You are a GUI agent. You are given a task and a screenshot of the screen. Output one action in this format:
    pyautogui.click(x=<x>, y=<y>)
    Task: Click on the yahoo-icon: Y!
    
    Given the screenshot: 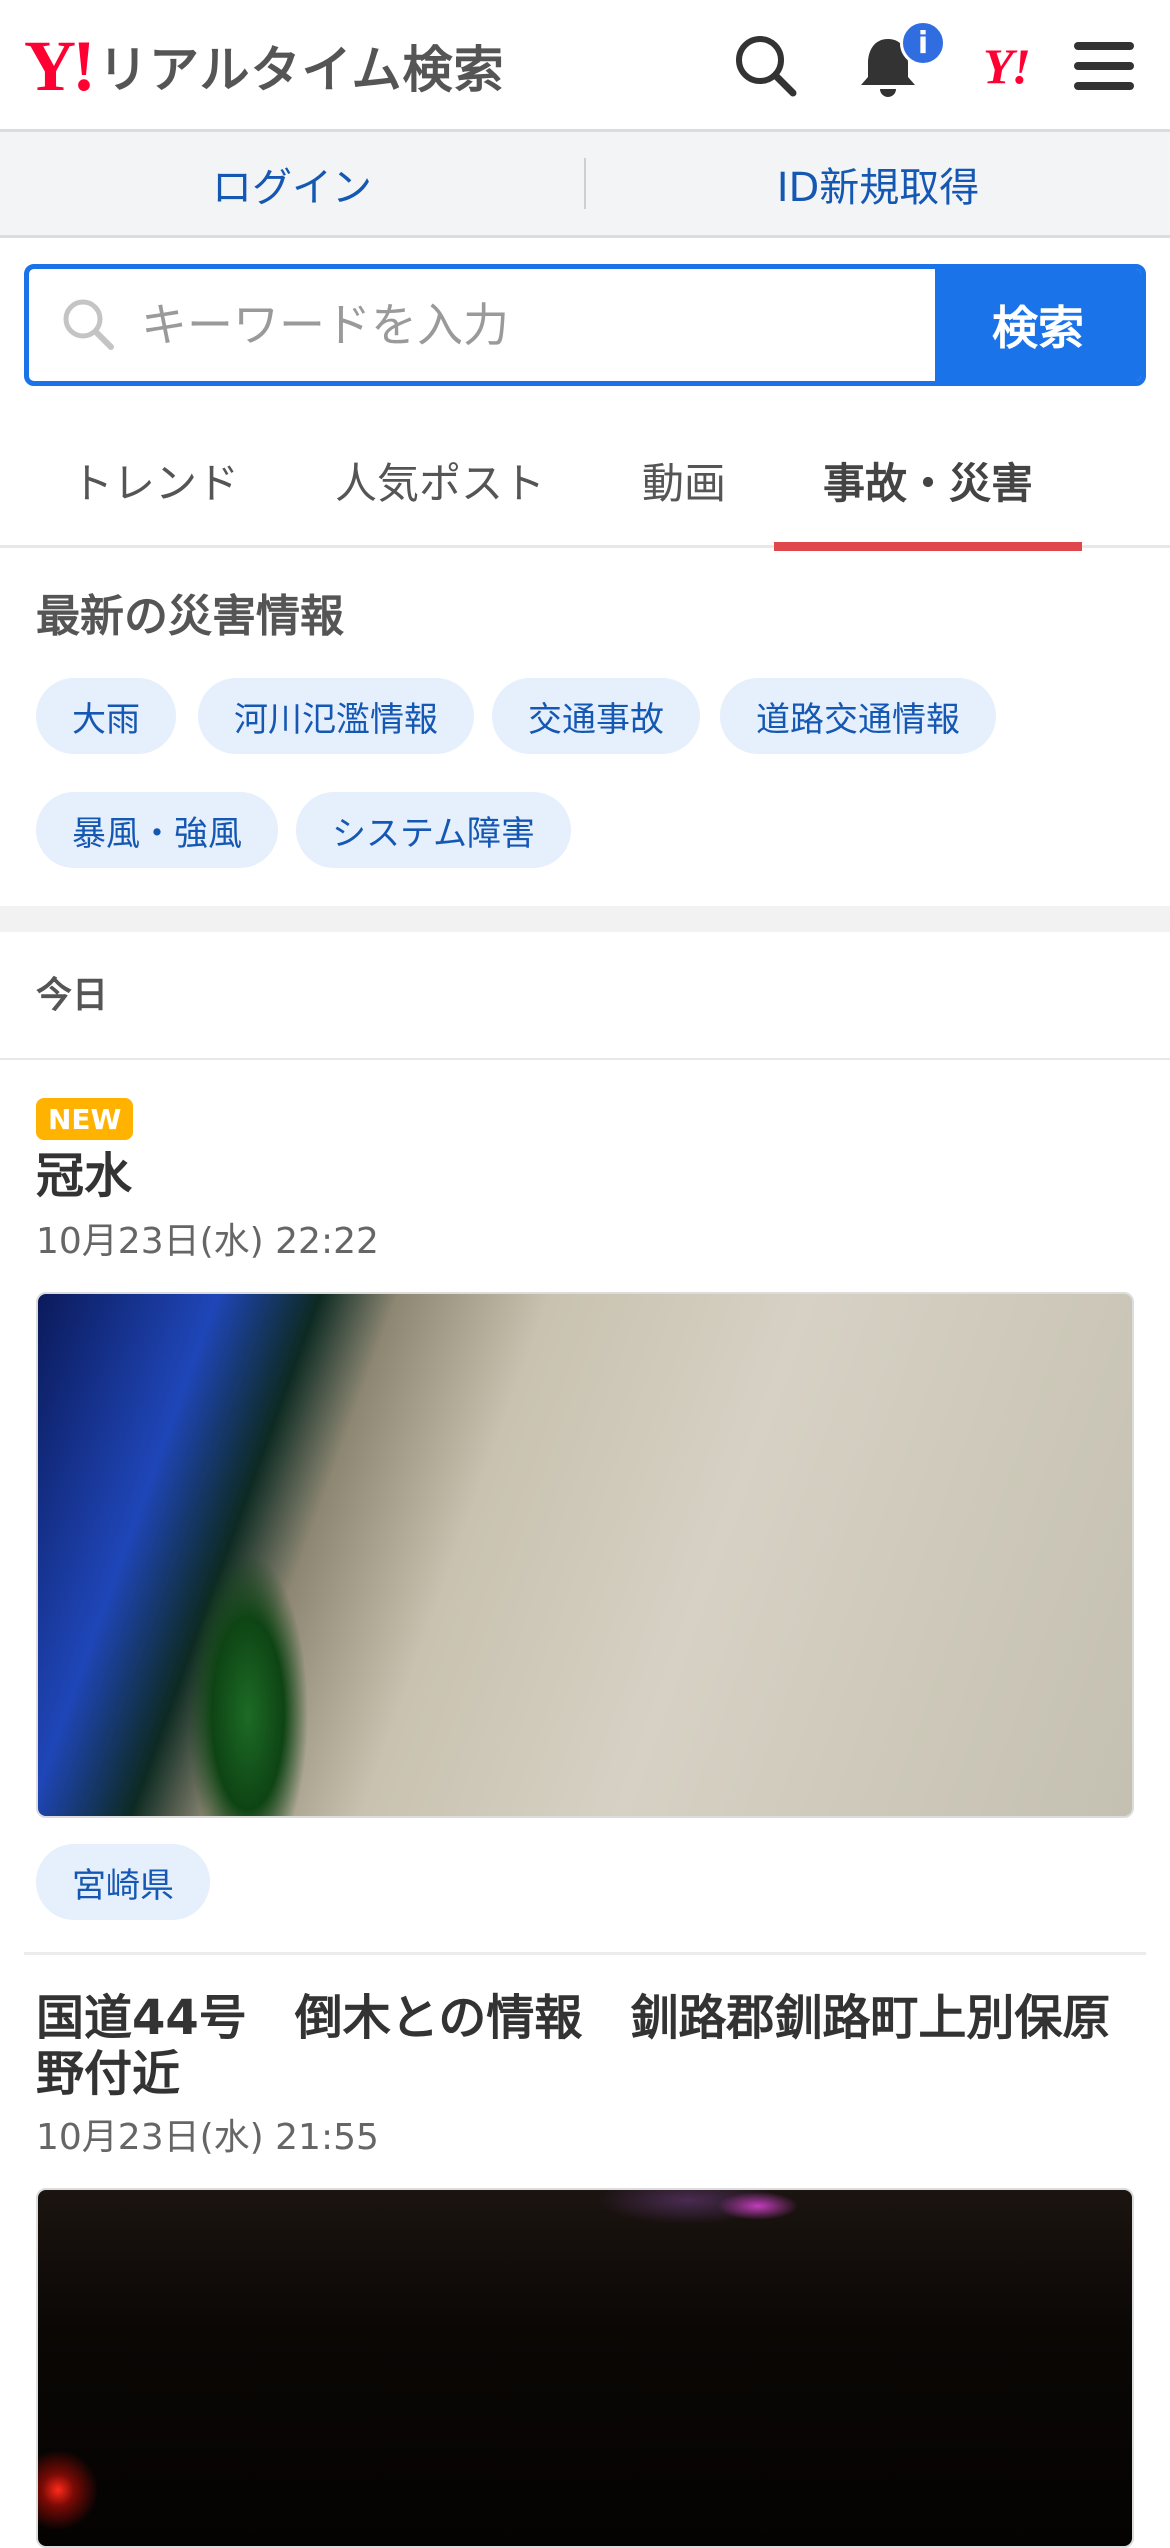 What is the action you would take?
    pyautogui.click(x=1007, y=66)
    